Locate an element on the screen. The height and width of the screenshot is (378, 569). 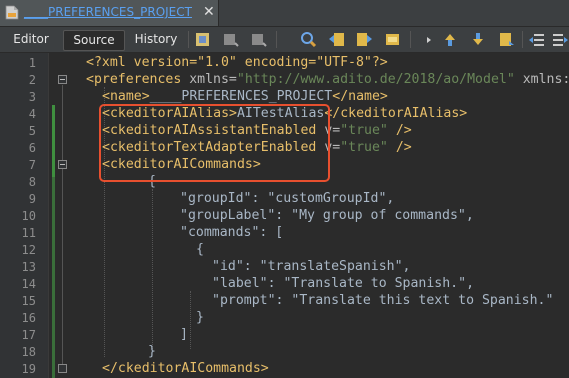
xml-tag: </ckeditorAIAlias> is located at coordinates (396, 113).